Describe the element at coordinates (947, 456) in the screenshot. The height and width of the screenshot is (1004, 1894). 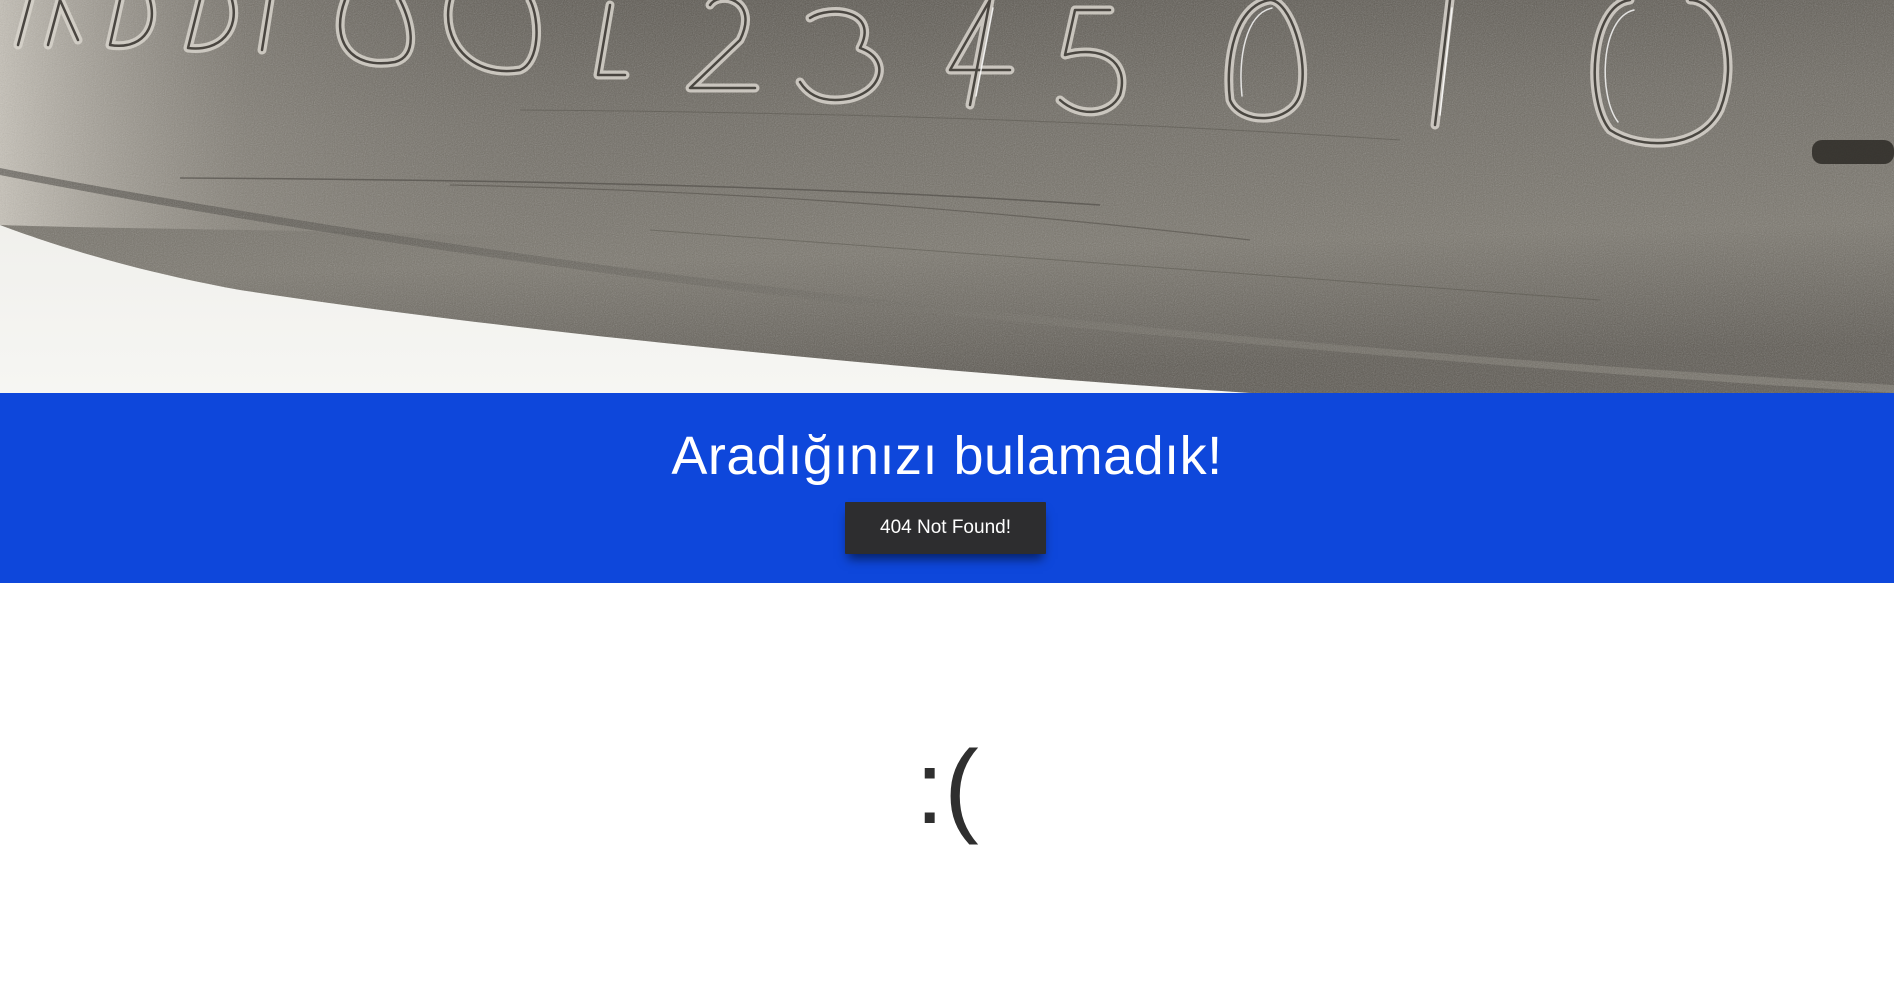
I see `page-title: Aradığınızı bulamadık!` at that location.